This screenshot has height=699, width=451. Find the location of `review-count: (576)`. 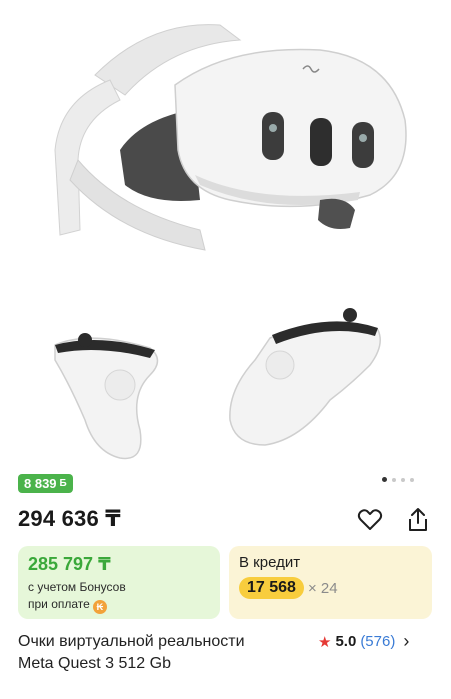

review-count: (576) is located at coordinates (378, 641).